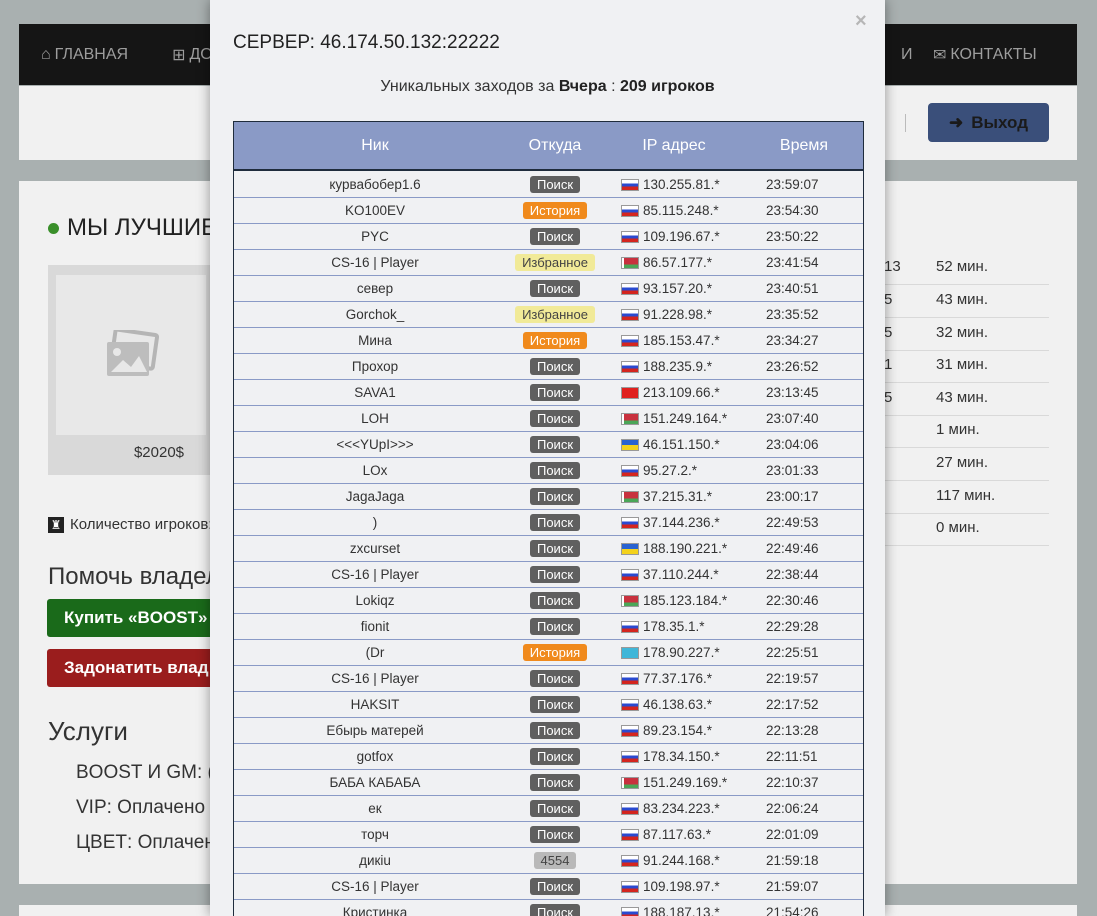 This screenshot has width=1097, height=916. I want to click on ip-address: 89.23.154.*, so click(678, 730).